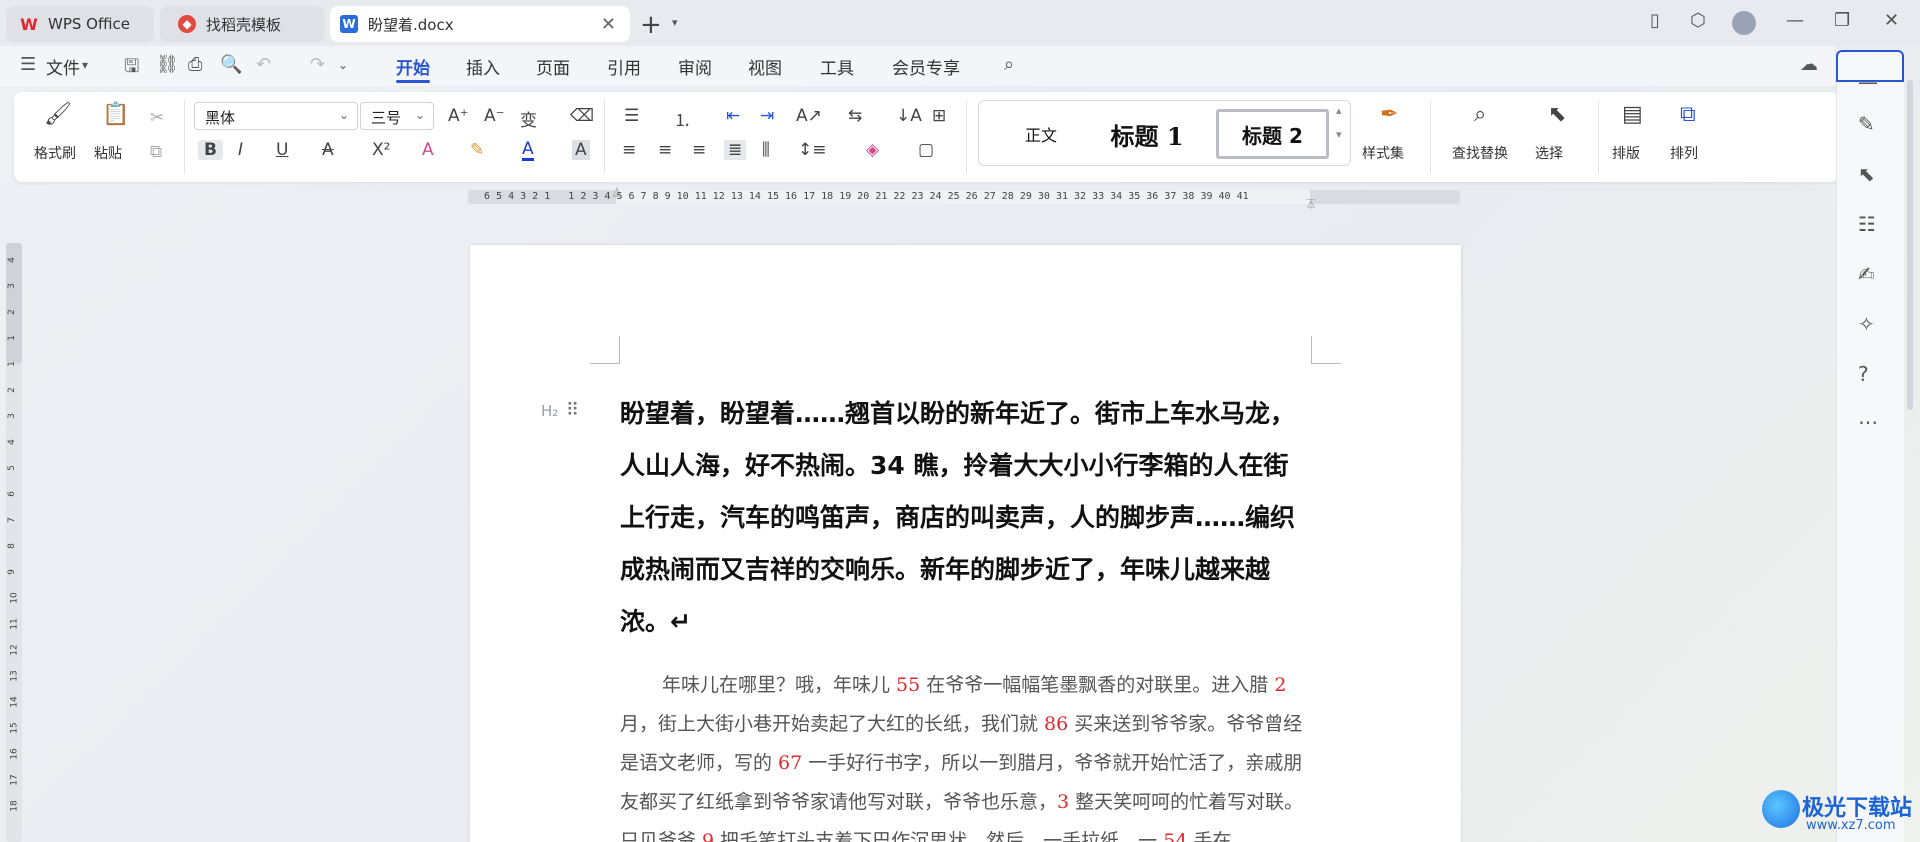 This screenshot has height=842, width=1920. I want to click on strikethrough-icon: A, so click(328, 150).